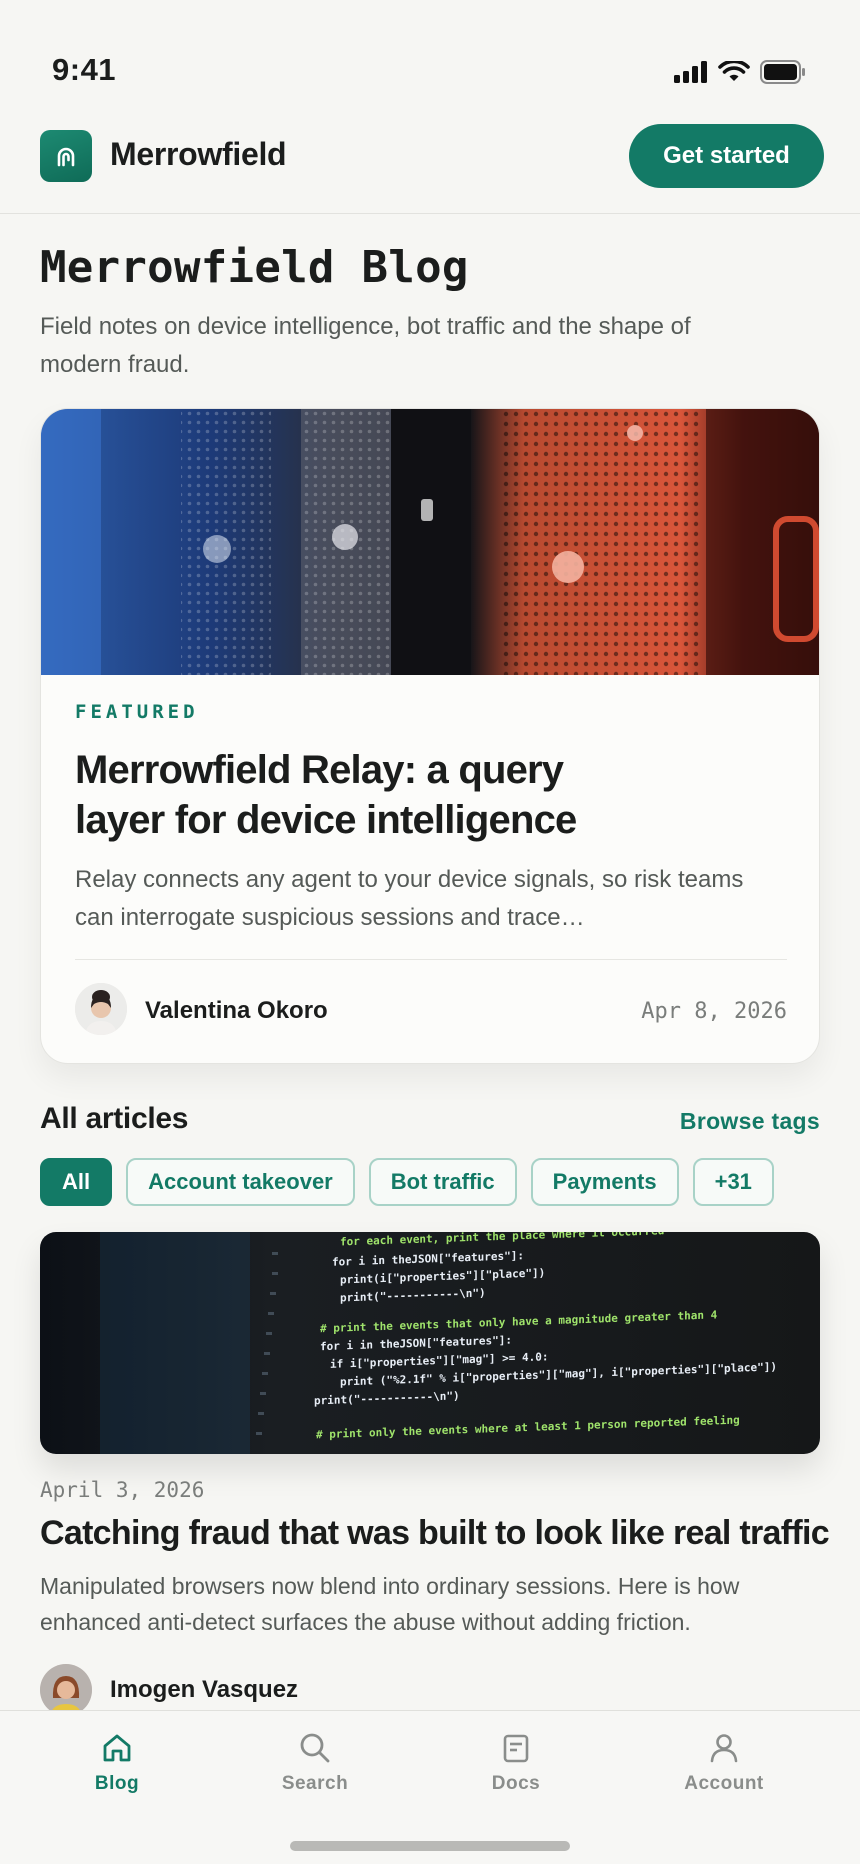 The image size is (860, 1864). I want to click on tab-label: Account, so click(724, 1783).